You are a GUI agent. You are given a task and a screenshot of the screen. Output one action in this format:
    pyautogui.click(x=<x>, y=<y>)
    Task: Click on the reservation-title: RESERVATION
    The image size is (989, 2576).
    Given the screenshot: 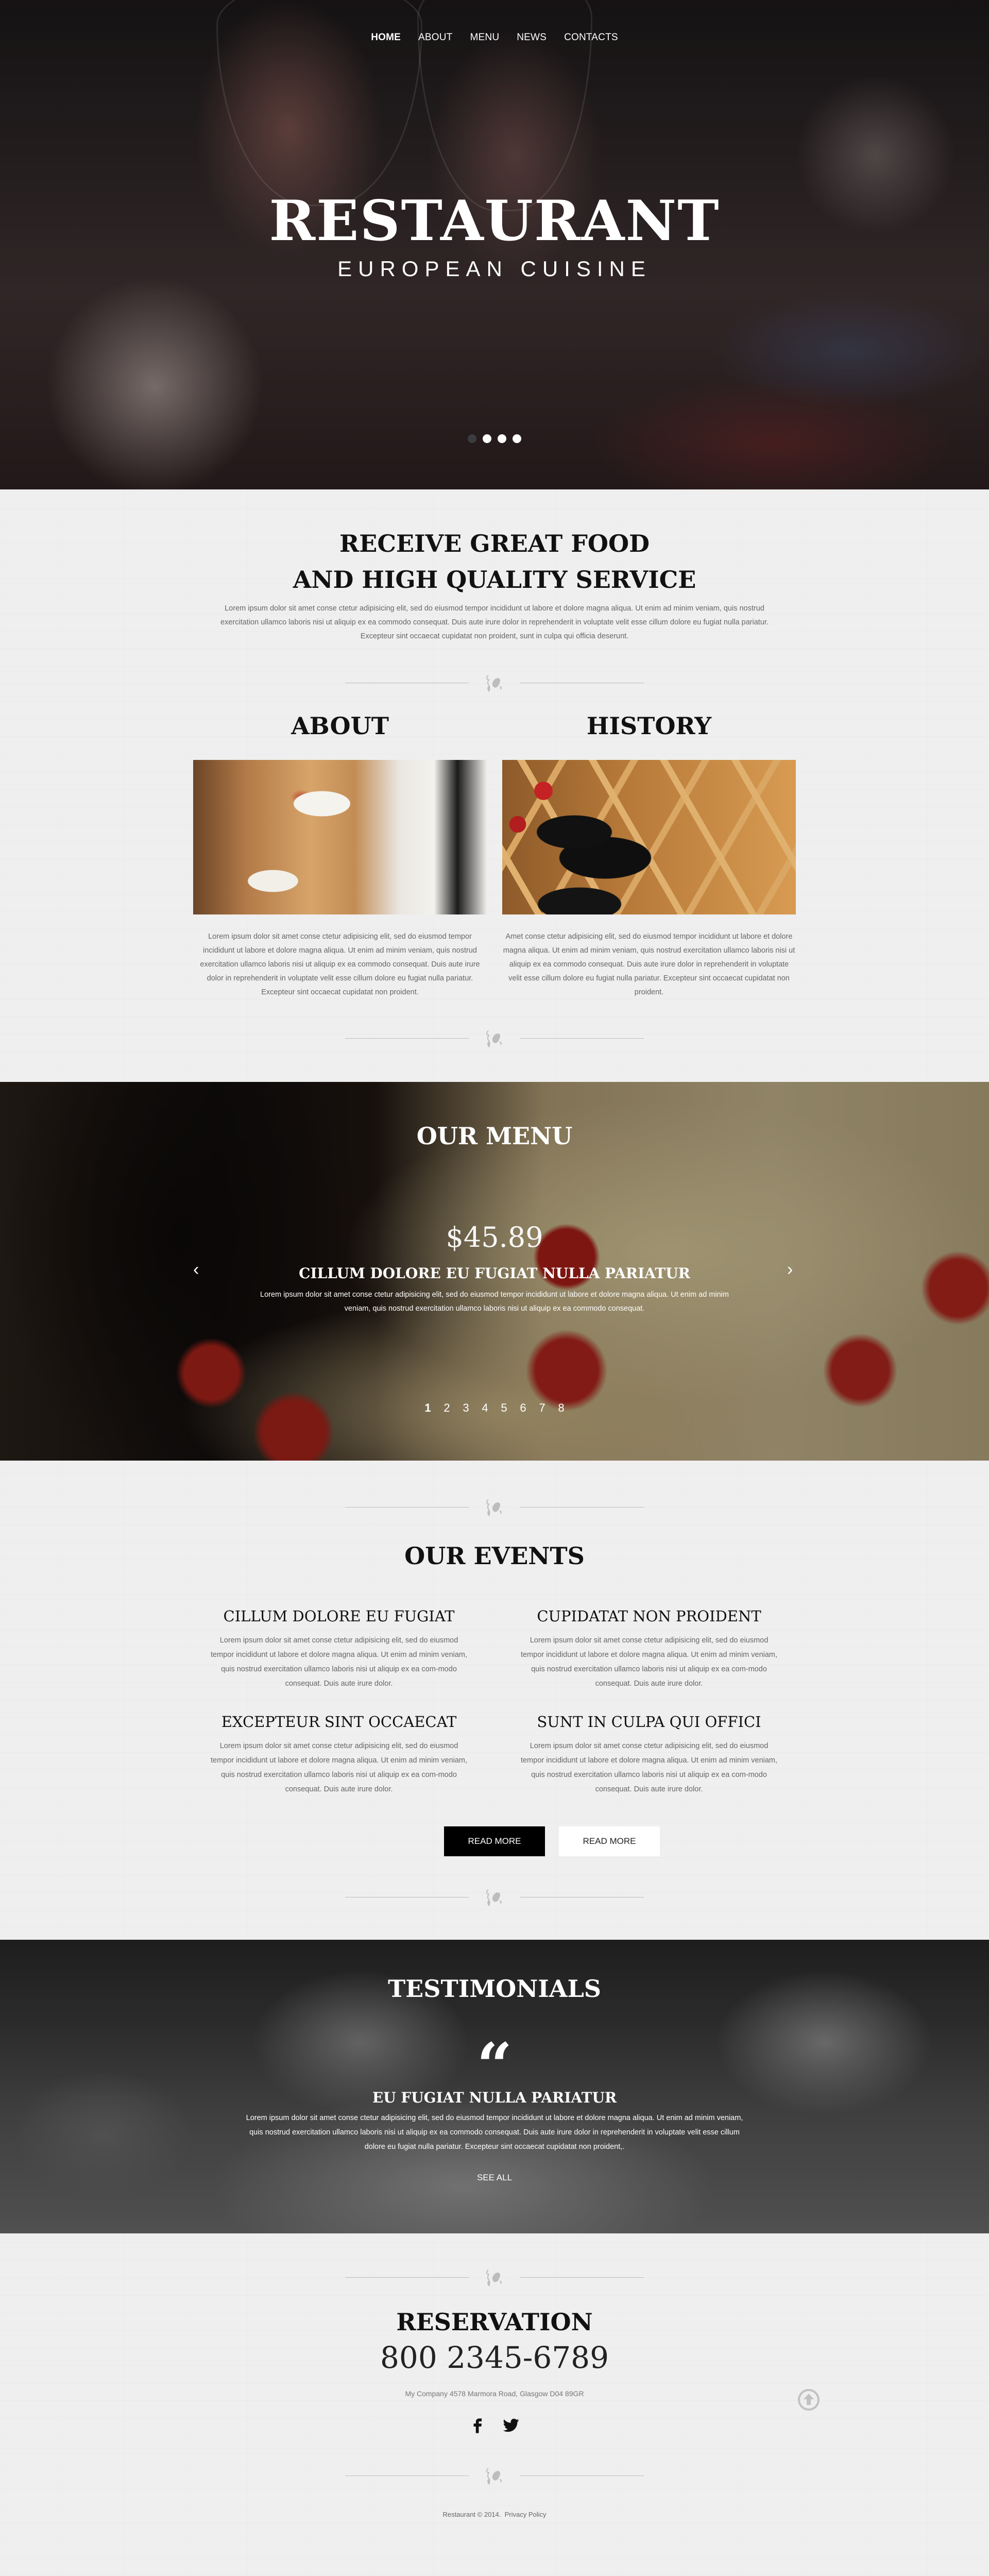 What is the action you would take?
    pyautogui.click(x=494, y=2322)
    